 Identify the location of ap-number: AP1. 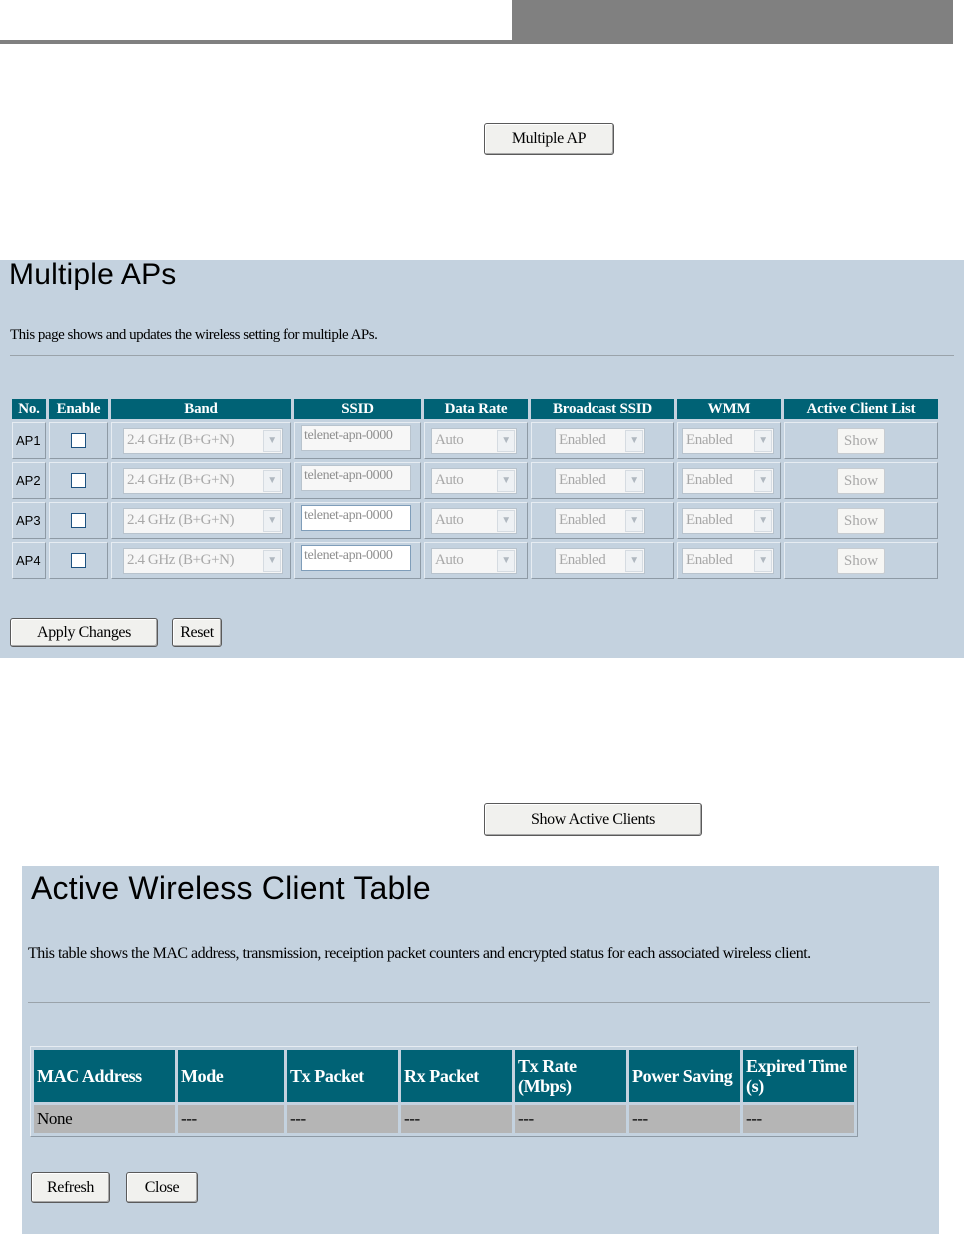
(29, 440).